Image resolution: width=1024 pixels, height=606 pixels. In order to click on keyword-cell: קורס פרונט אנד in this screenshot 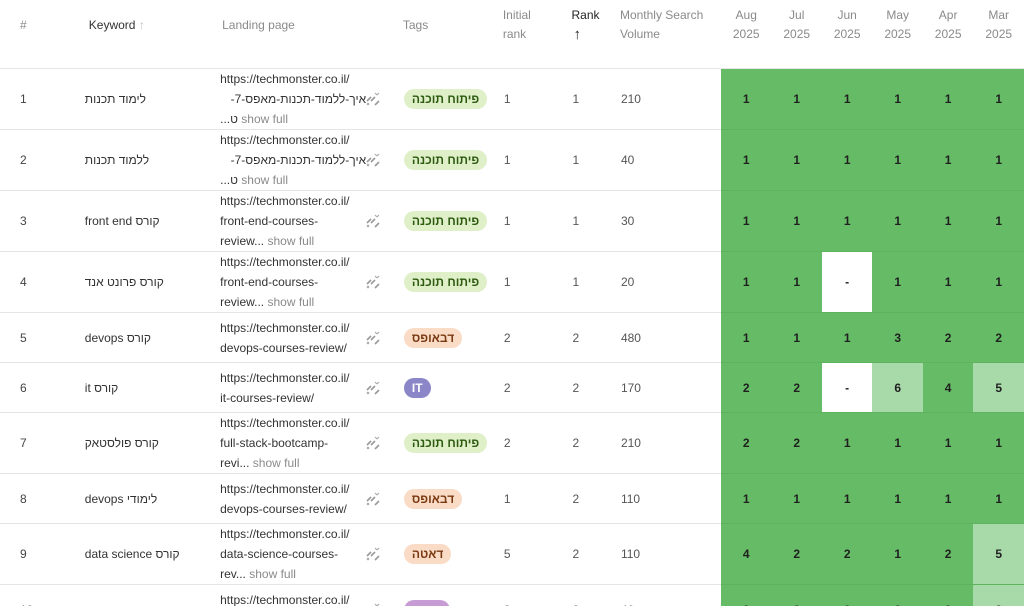, I will do `click(149, 282)`.